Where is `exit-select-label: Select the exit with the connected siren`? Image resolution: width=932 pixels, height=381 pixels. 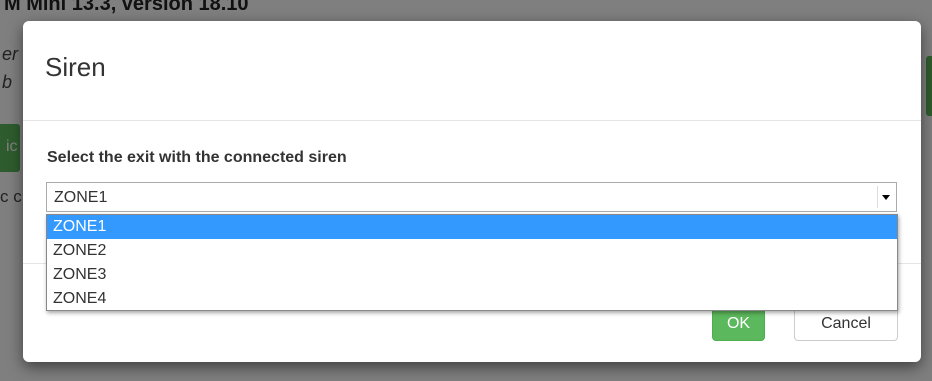 exit-select-label: Select the exit with the connected siren is located at coordinates (197, 157).